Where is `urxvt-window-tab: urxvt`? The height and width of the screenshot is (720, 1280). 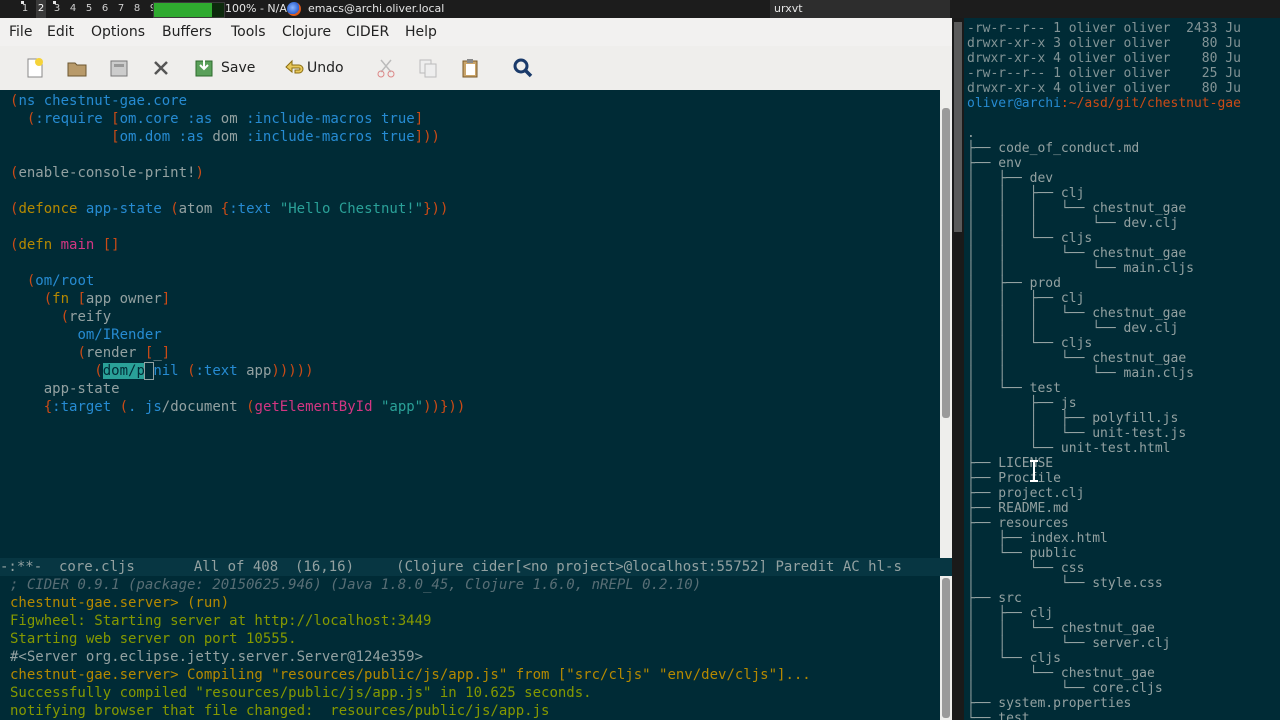 urxvt-window-tab: urxvt is located at coordinates (860, 9).